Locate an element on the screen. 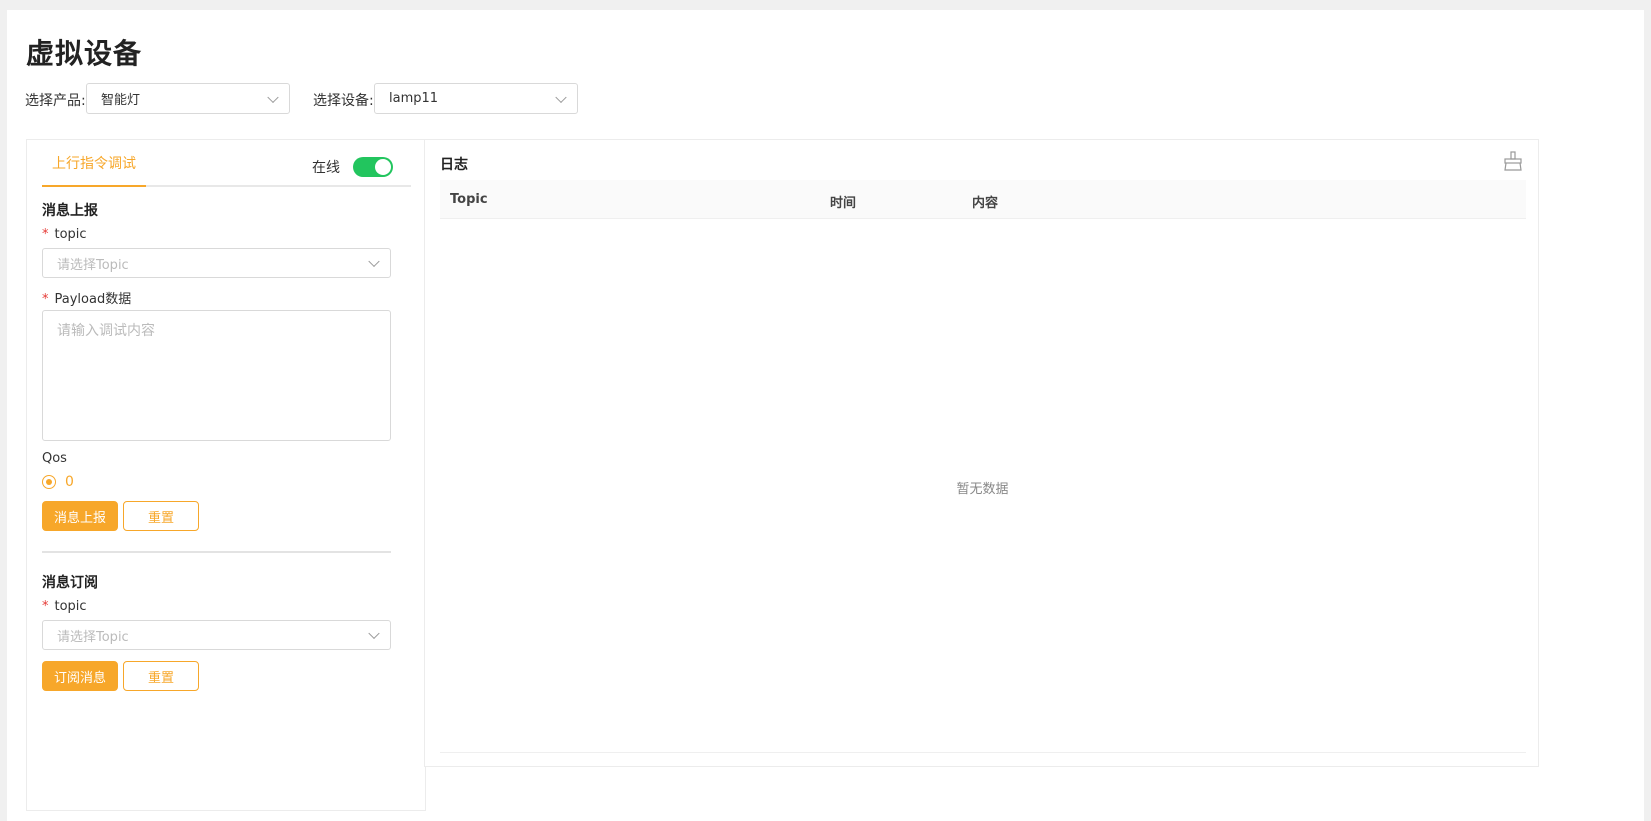 This screenshot has width=1651, height=821. broom-icon is located at coordinates (1513, 161).